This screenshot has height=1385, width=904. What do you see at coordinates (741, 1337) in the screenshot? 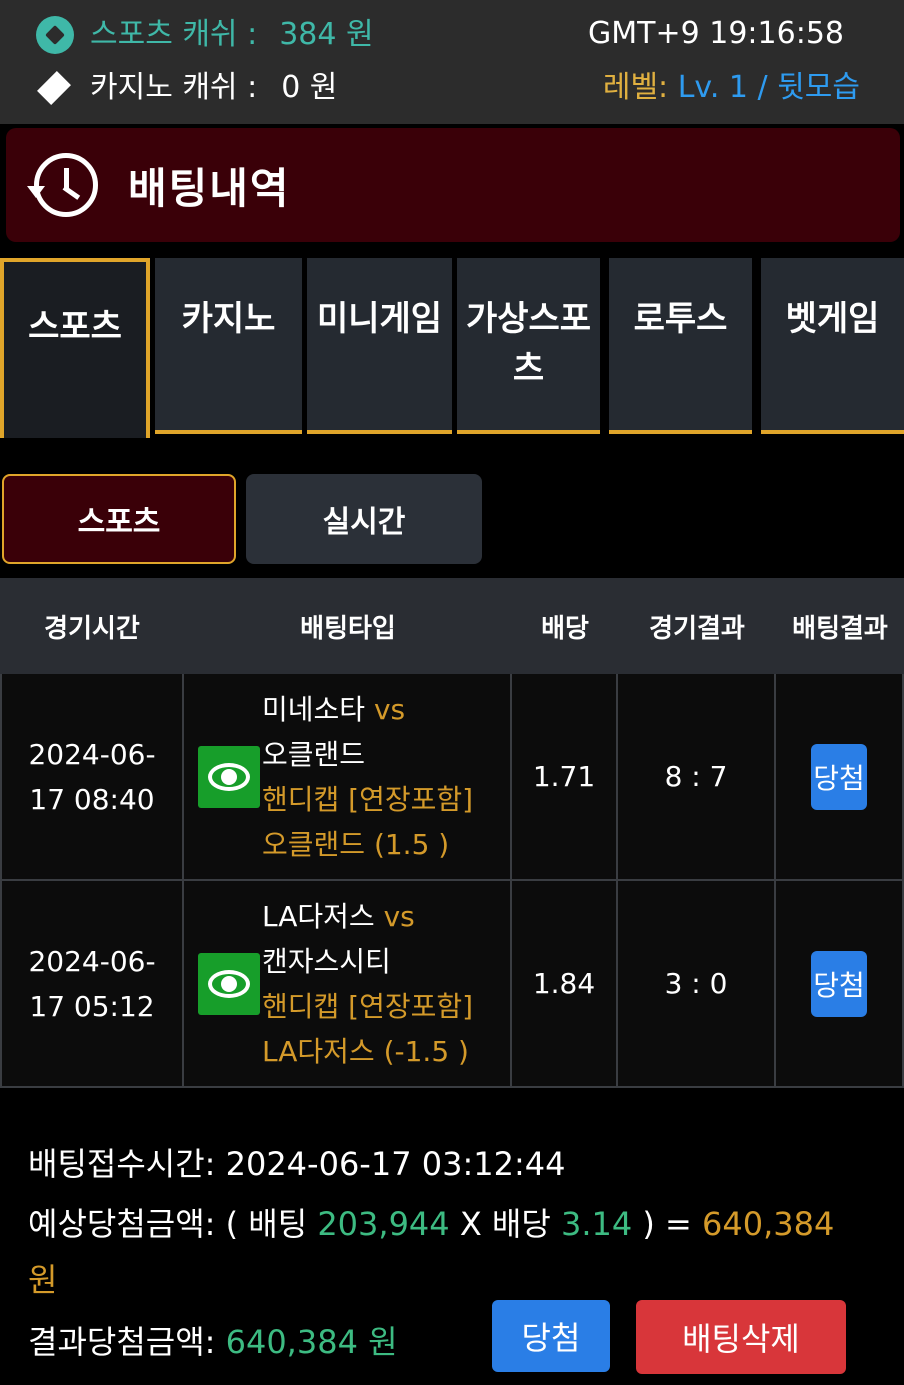
I see `delete-bet-button: 배팅삭제` at bounding box center [741, 1337].